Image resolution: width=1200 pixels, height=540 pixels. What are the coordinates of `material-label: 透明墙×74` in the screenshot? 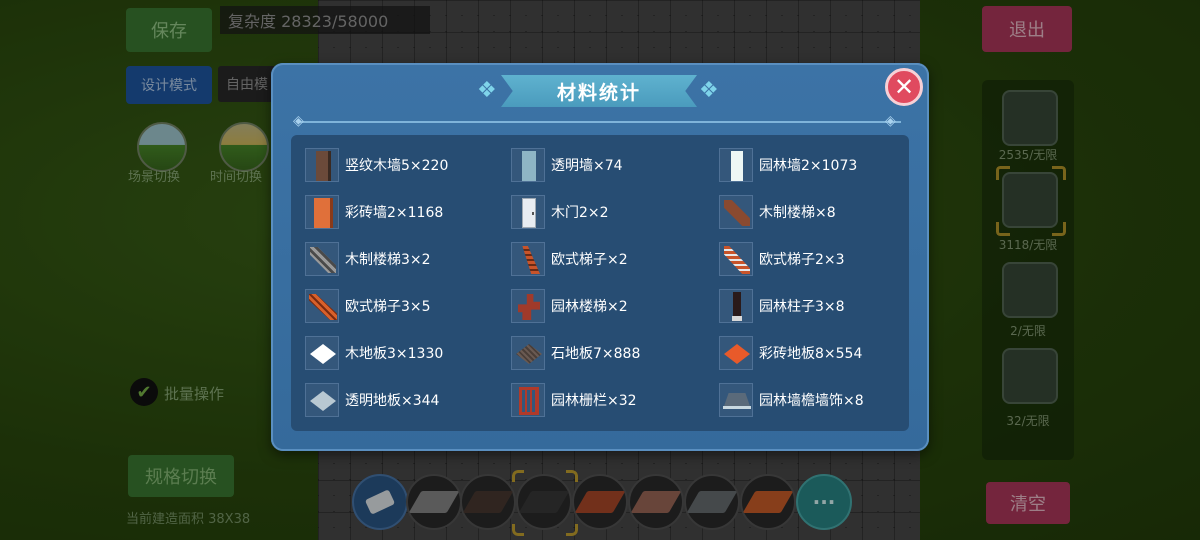 It's located at (587, 166).